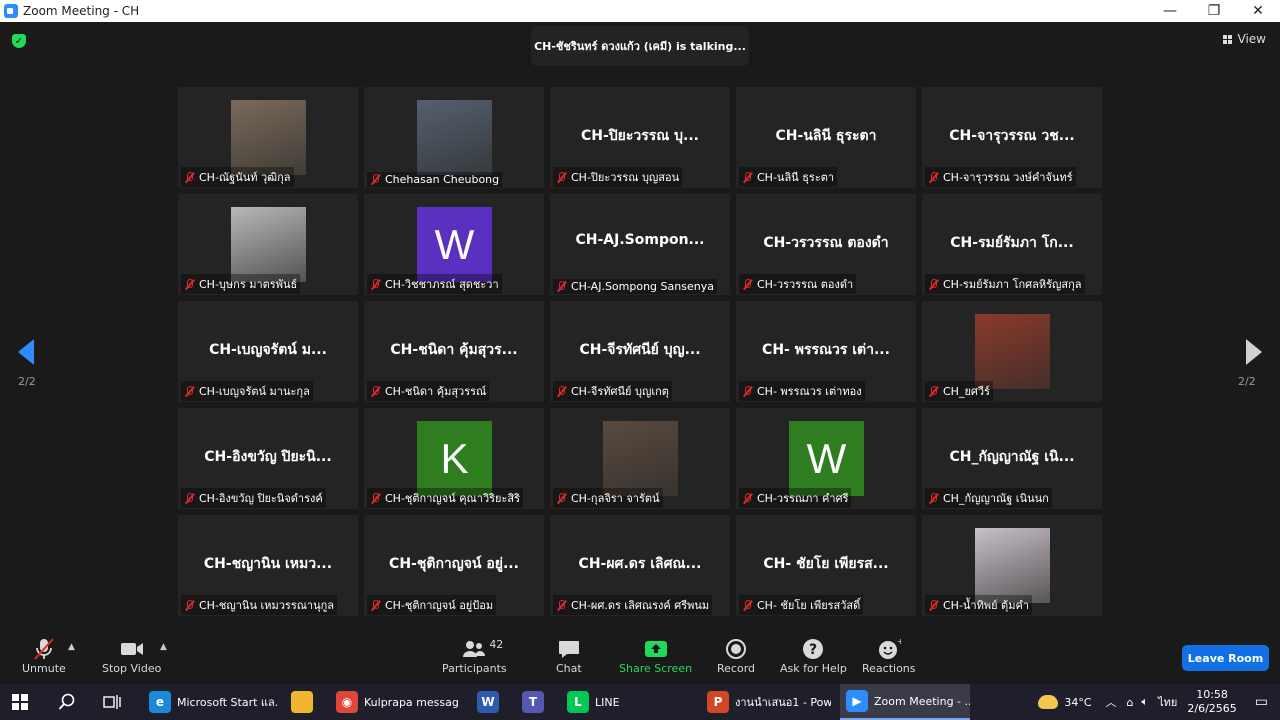  I want to click on audio-options-caret-icon: ▲, so click(71, 647).